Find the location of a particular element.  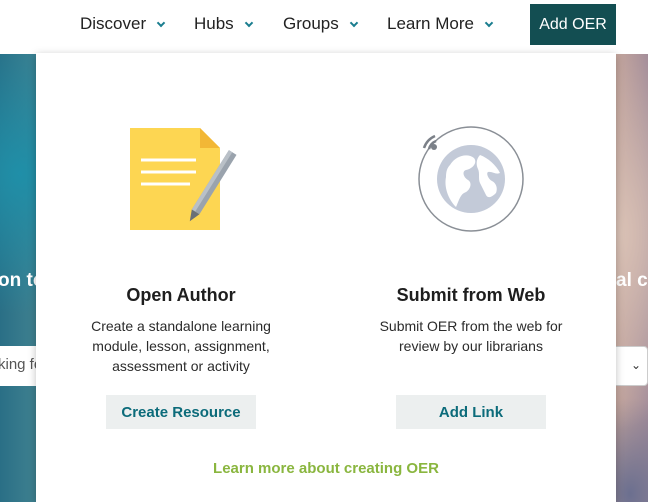

hero-search-placeholder: king fo is located at coordinates (18, 364).